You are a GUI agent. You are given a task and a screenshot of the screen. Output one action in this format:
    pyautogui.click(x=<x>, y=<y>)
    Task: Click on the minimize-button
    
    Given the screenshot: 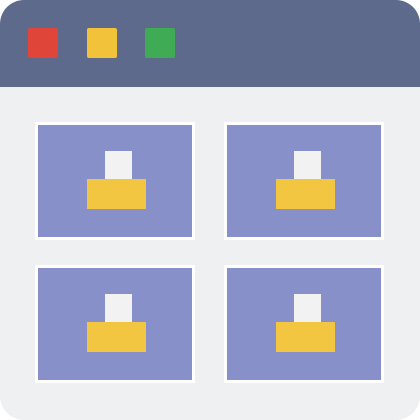 What is the action you would take?
    pyautogui.click(x=102, y=43)
    